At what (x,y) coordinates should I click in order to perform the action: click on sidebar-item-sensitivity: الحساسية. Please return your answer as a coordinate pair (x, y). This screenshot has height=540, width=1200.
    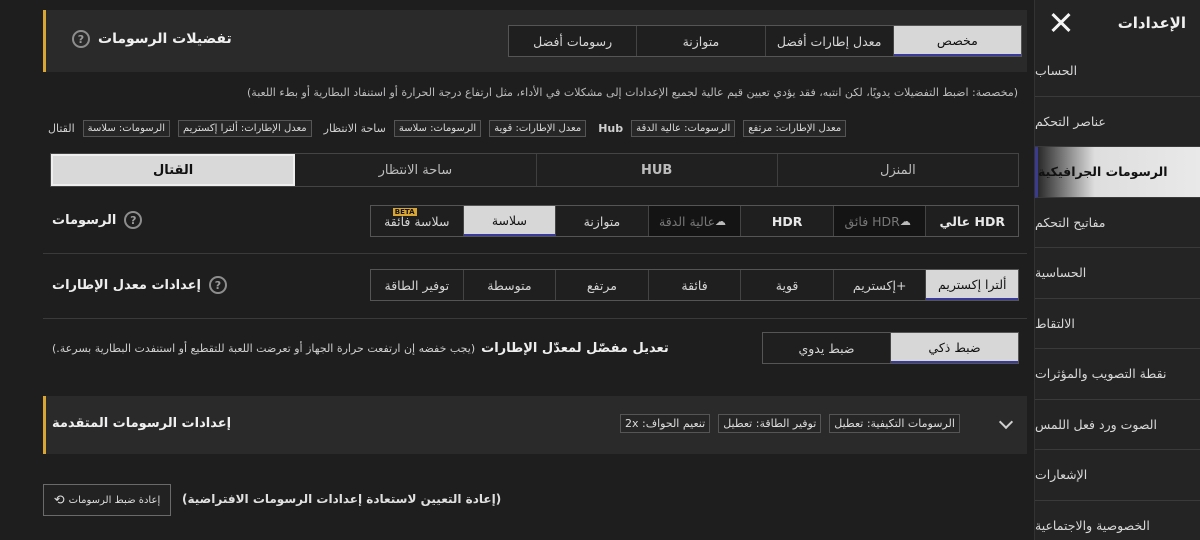
    Looking at the image, I should click on (1117, 273).